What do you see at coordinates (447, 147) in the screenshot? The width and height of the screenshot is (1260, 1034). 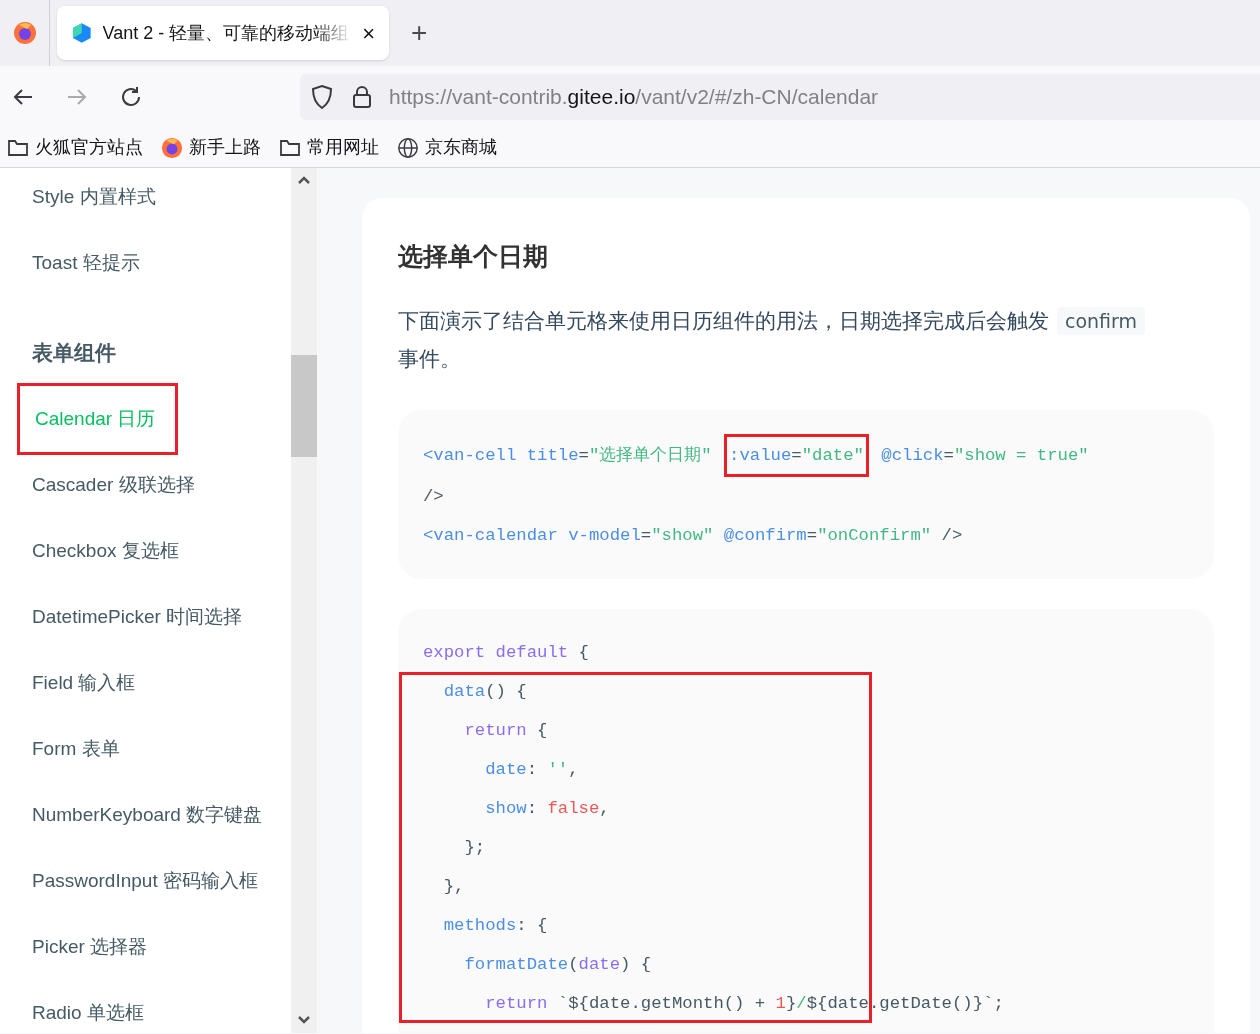 I see `bookmark-item: 京东商城` at bounding box center [447, 147].